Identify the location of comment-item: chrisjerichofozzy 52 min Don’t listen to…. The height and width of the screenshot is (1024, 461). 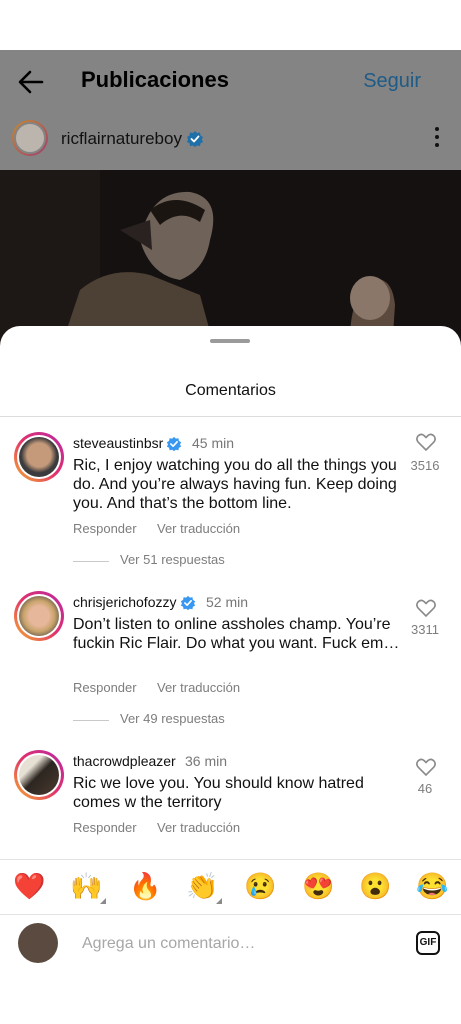
(230, 661).